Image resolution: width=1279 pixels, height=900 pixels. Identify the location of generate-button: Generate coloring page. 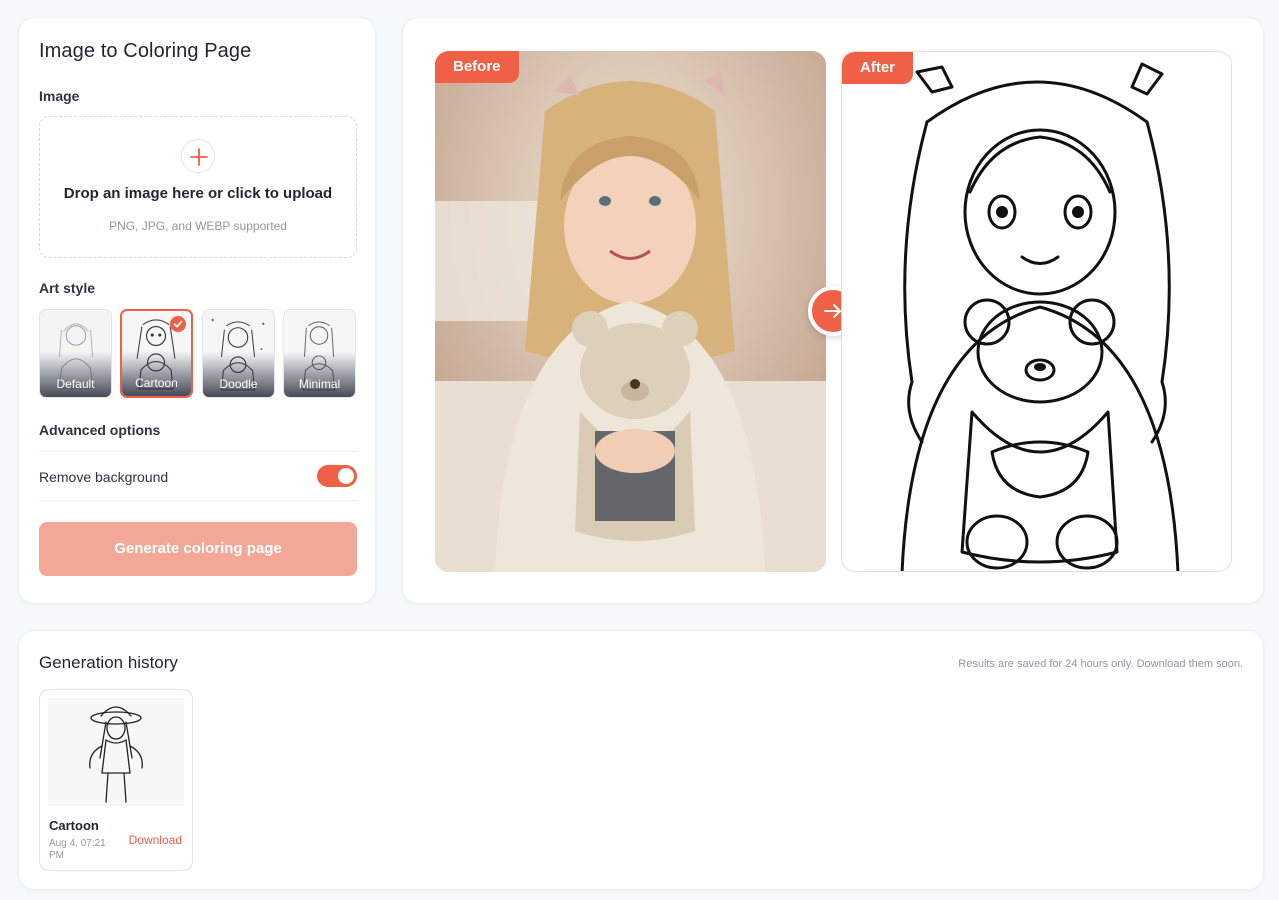
(198, 549).